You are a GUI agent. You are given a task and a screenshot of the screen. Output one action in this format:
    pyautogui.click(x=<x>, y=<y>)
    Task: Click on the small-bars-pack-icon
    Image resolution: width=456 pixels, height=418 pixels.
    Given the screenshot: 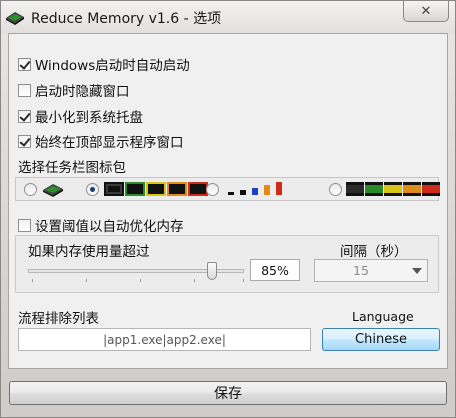 What is the action you would take?
    pyautogui.click(x=255, y=189)
    